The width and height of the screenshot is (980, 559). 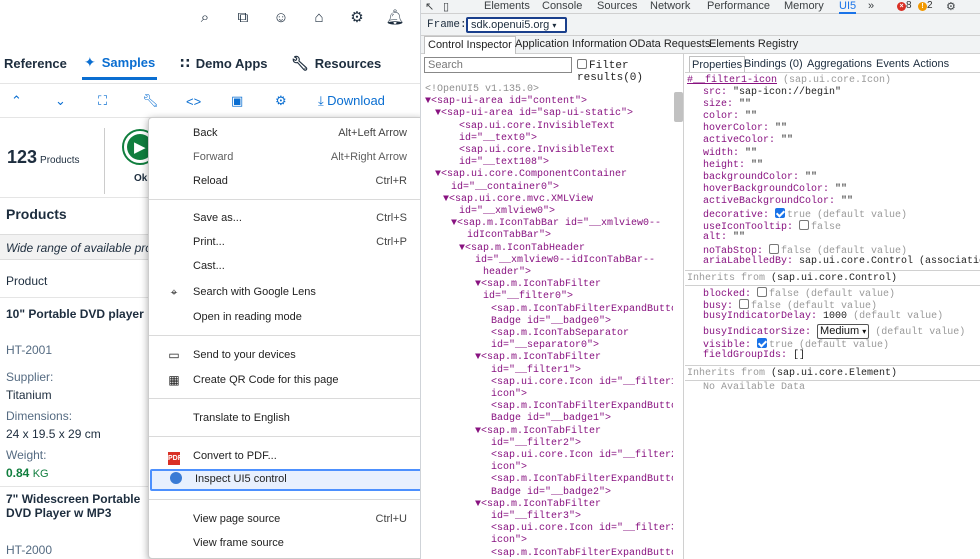 I want to click on tab-ui5: UI5, so click(x=848, y=7).